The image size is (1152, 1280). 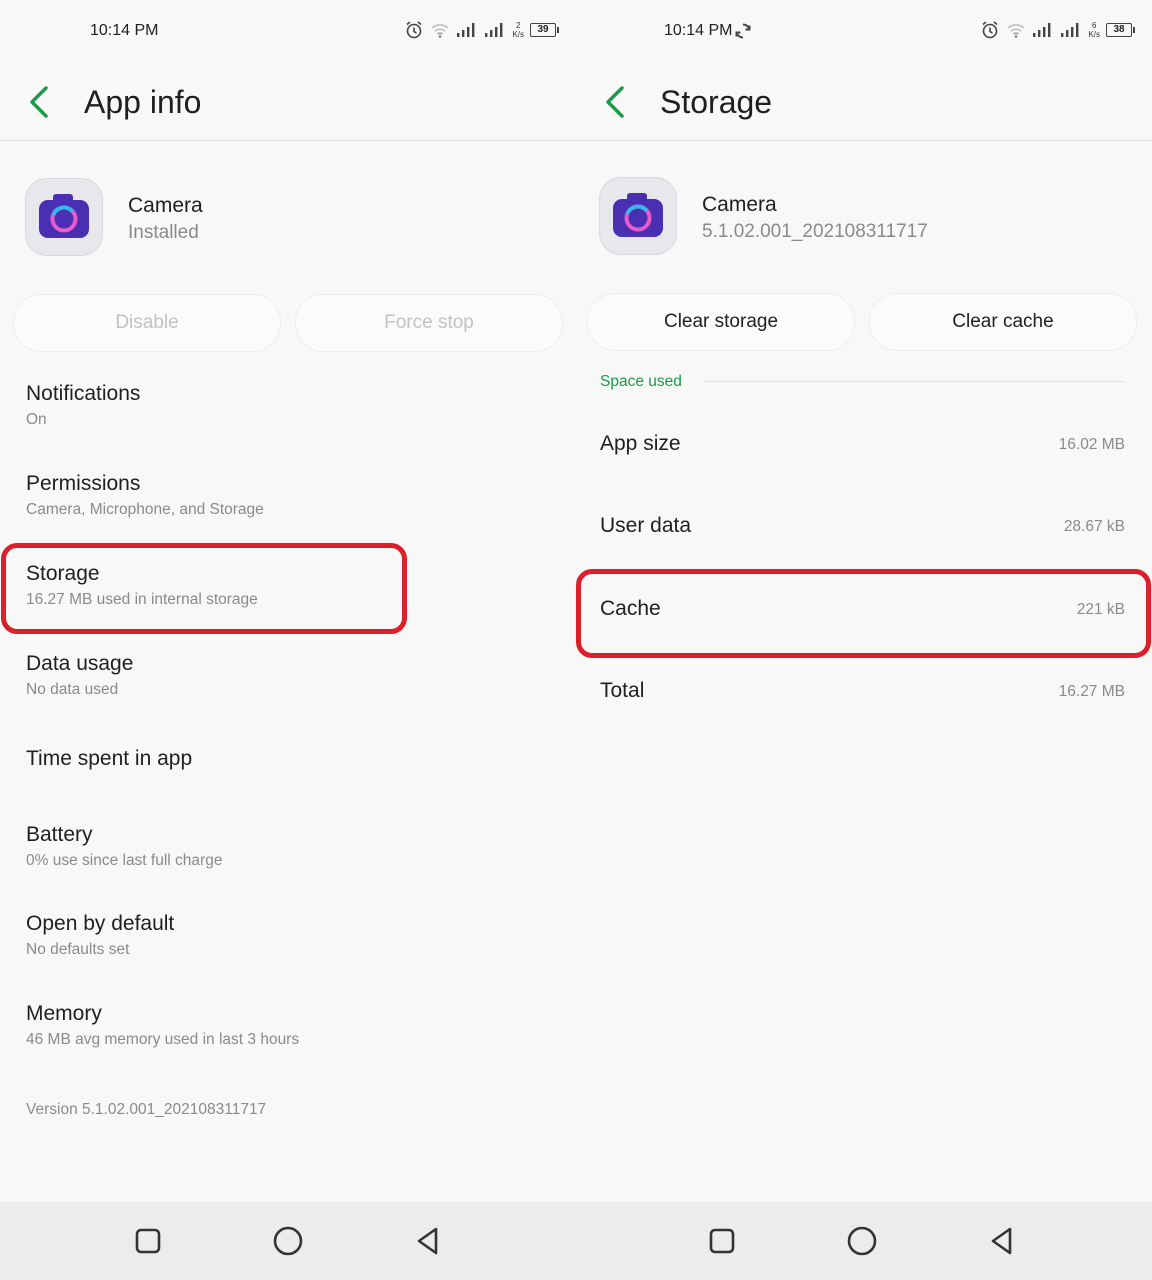 What do you see at coordinates (288, 680) in the screenshot?
I see `list-item-data-usage: Data usage No data used` at bounding box center [288, 680].